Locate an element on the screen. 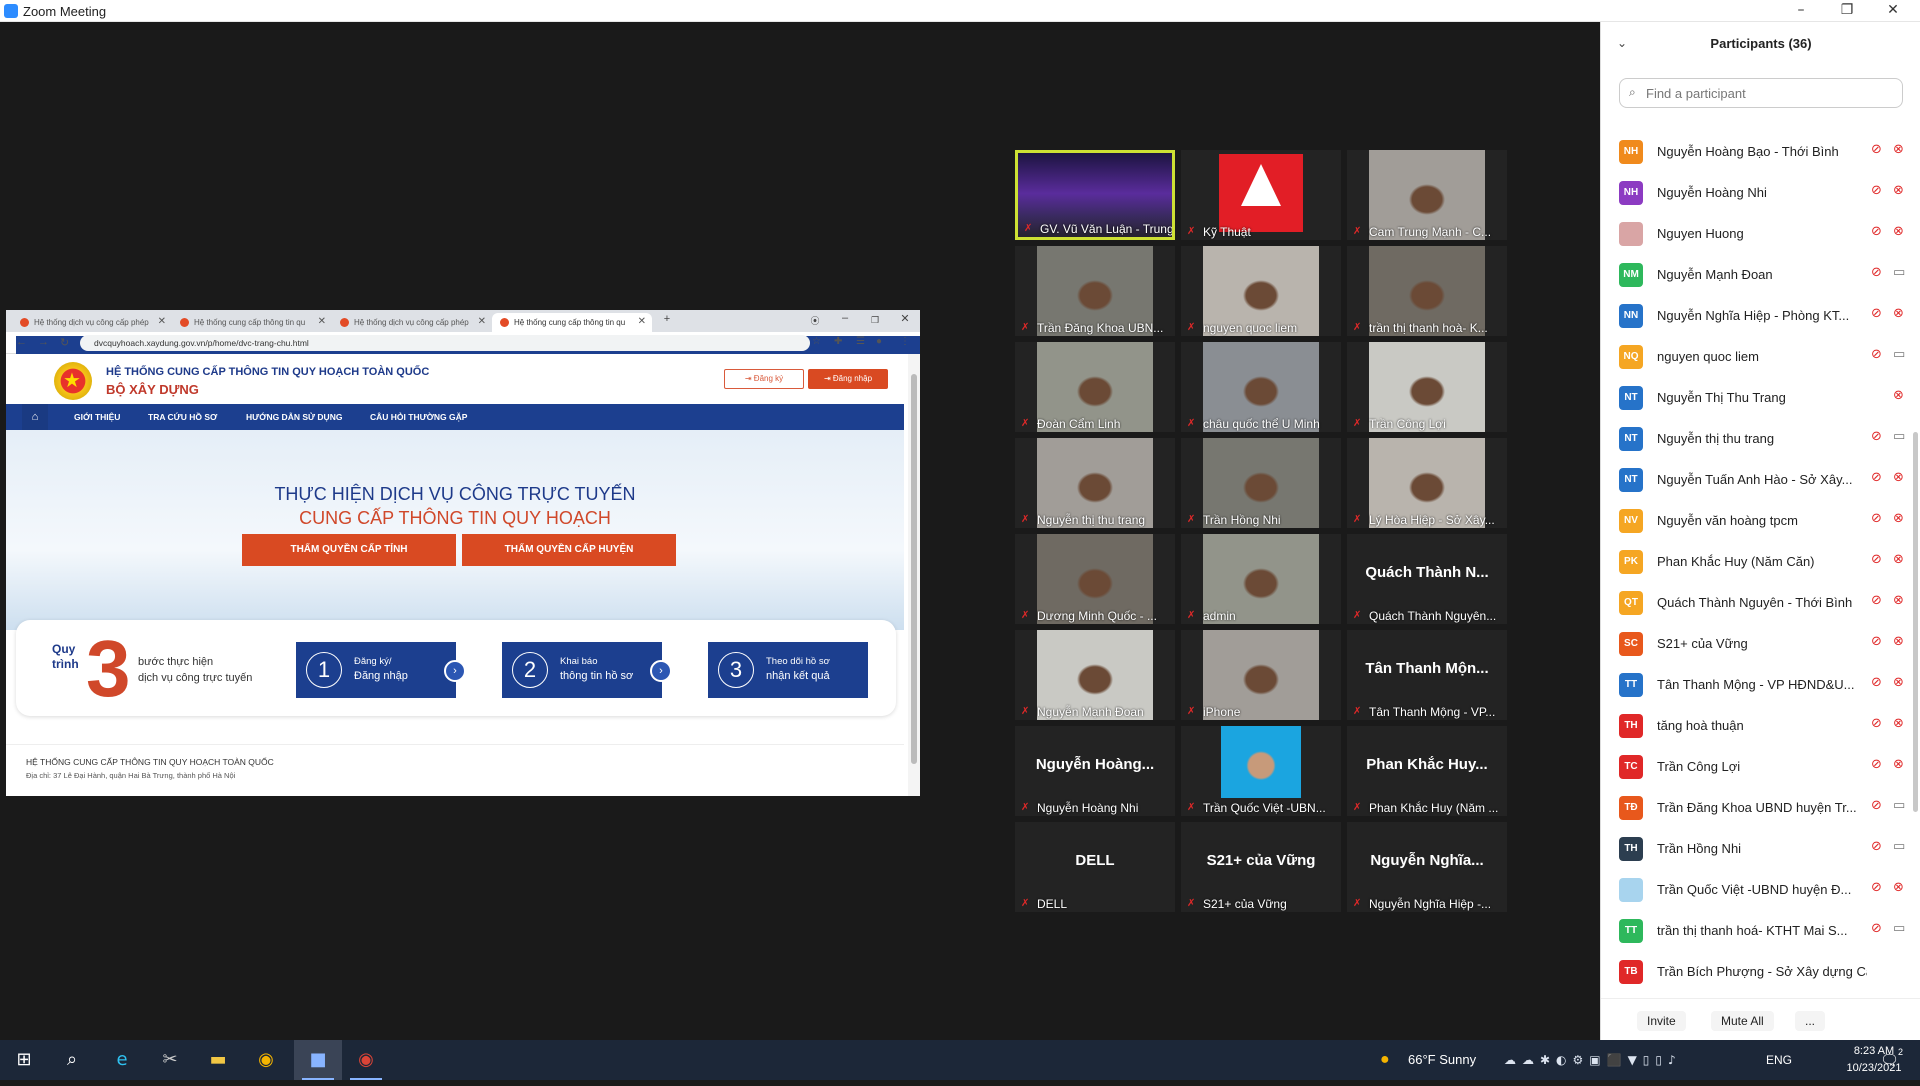  restore-button: ❐ is located at coordinates (1847, 11).